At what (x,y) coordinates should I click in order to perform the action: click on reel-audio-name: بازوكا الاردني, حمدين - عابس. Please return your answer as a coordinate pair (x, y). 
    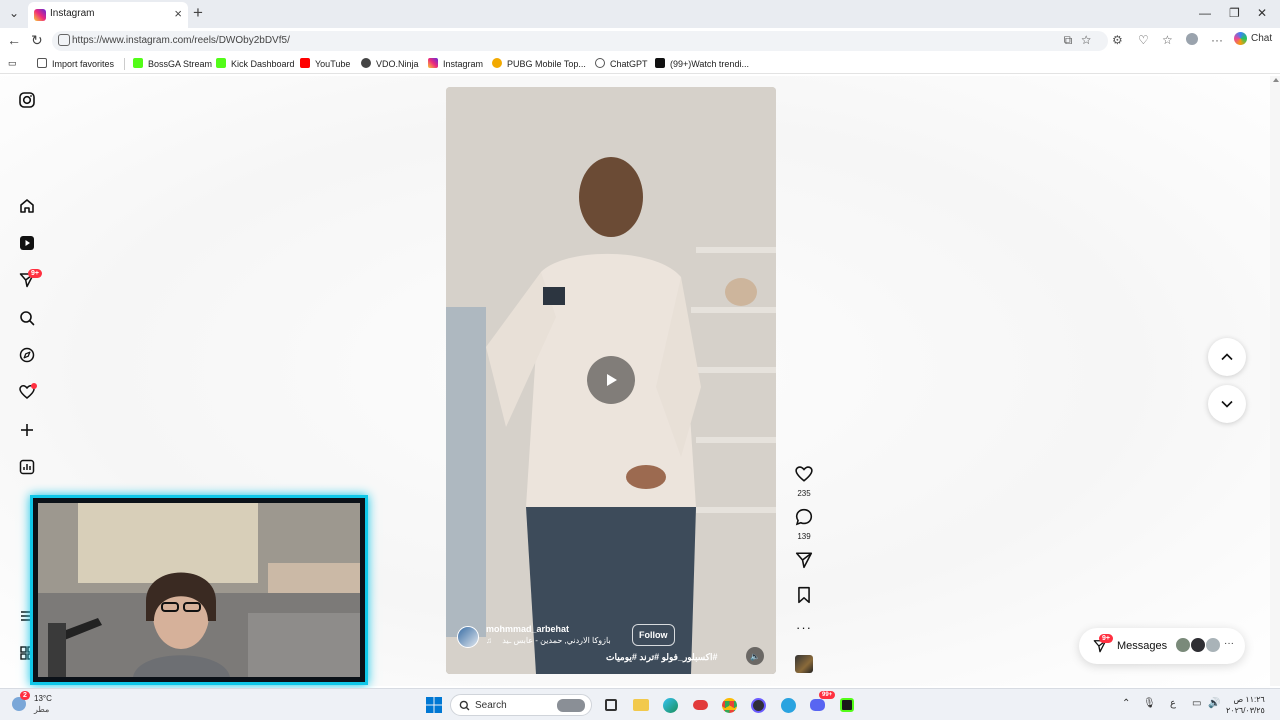
    Looking at the image, I should click on (562, 640).